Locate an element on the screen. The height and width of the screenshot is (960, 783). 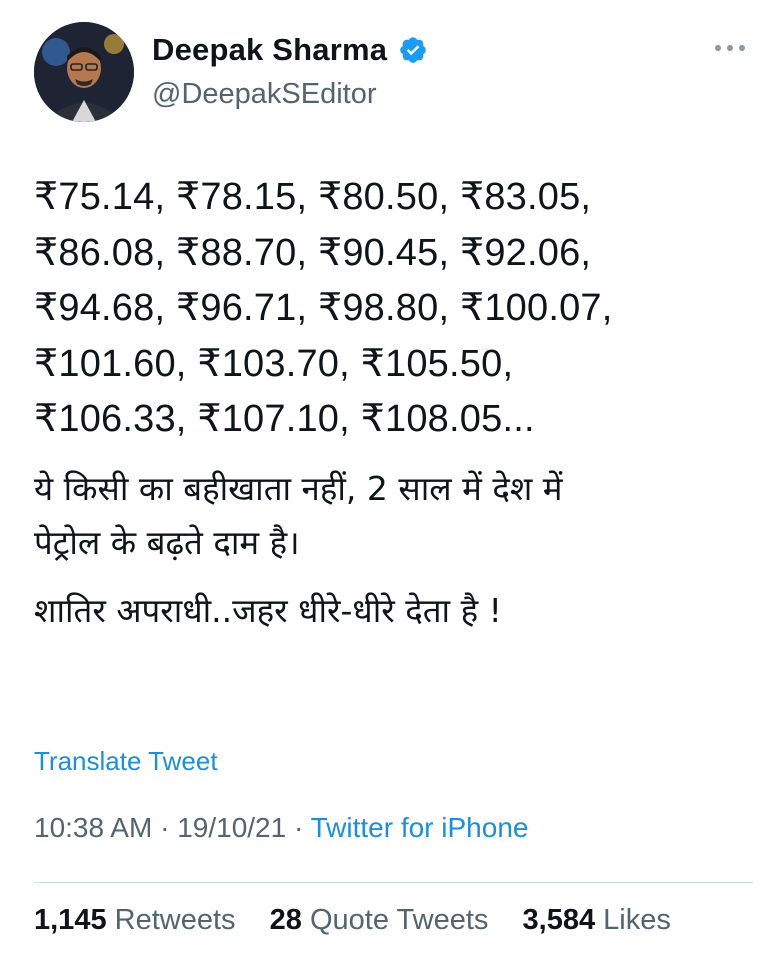
tweet-meta: 10:38 AM · 19/10/21 · Twitter for iPhone is located at coordinates (281, 828).